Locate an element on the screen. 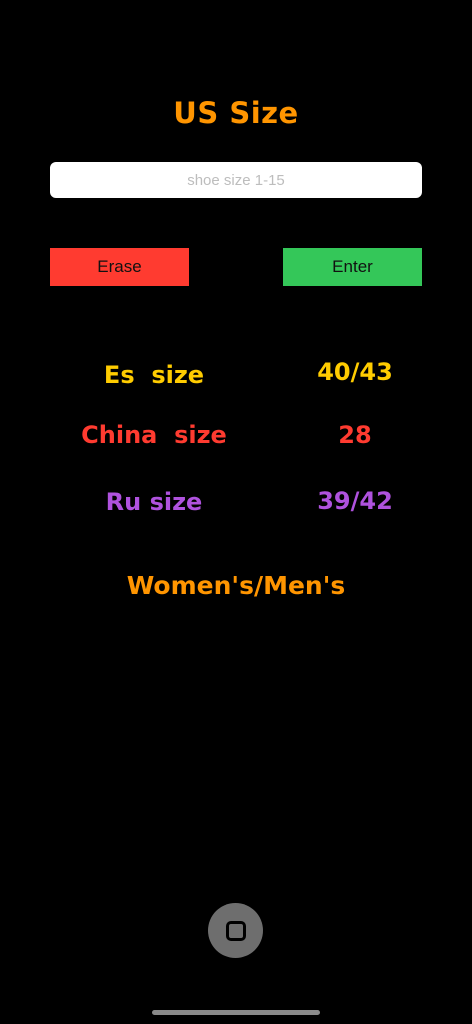 Image resolution: width=472 pixels, height=1024 pixels. square-icon is located at coordinates (235, 930).